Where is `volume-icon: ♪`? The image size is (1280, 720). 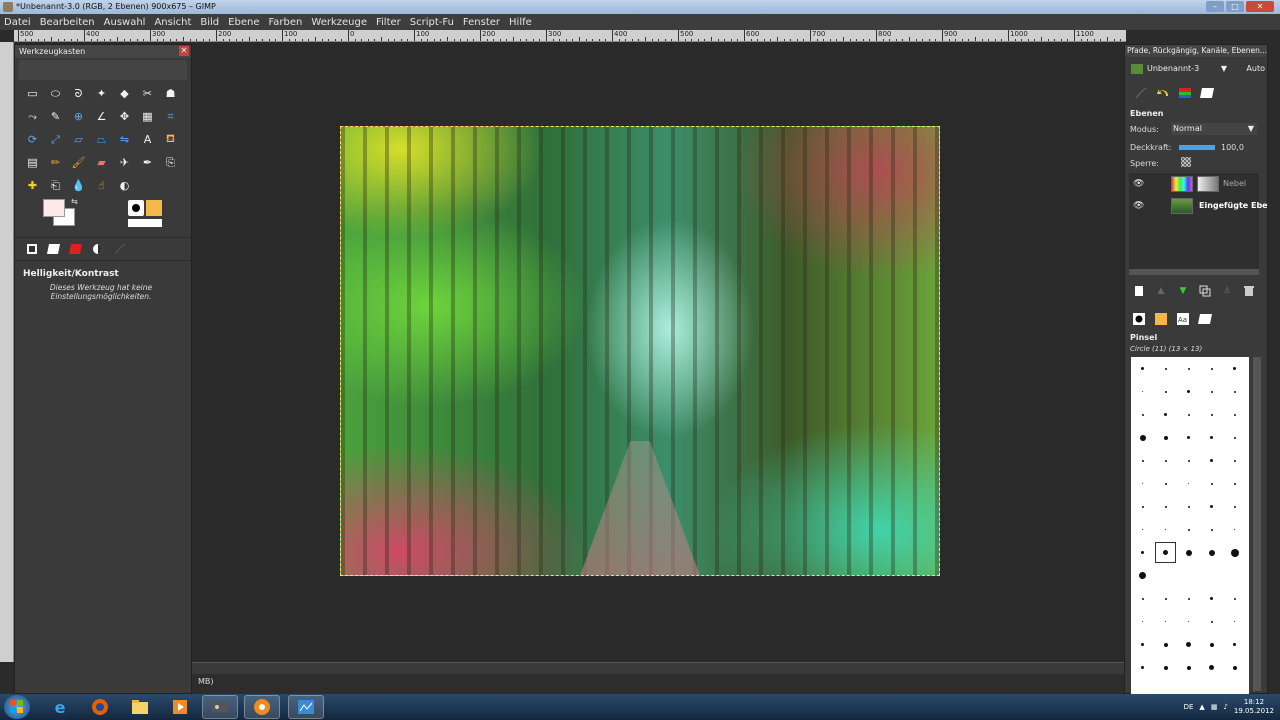
volume-icon: ♪ is located at coordinates (1225, 707).